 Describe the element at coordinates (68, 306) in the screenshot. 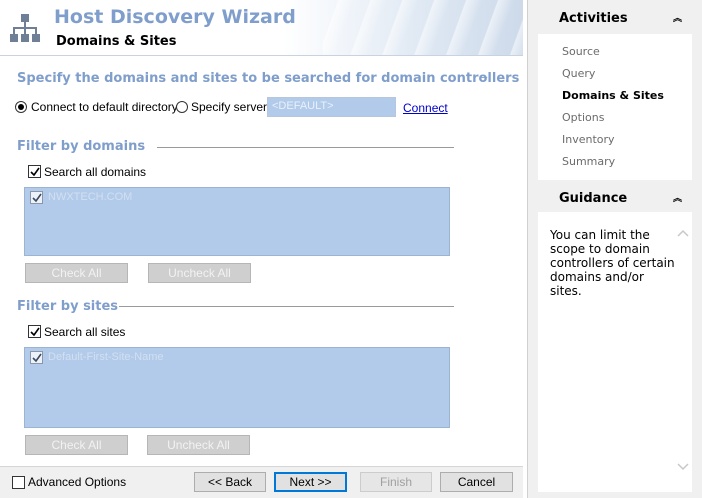

I see `sites-heading: Filter by sites` at that location.